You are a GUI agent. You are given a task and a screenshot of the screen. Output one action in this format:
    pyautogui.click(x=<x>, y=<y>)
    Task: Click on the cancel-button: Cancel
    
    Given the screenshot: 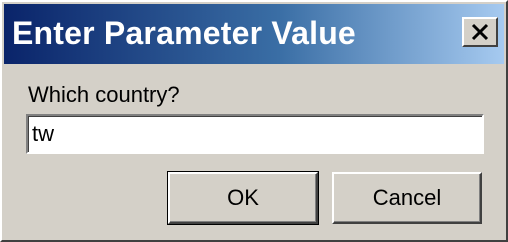 What is the action you would take?
    pyautogui.click(x=407, y=198)
    